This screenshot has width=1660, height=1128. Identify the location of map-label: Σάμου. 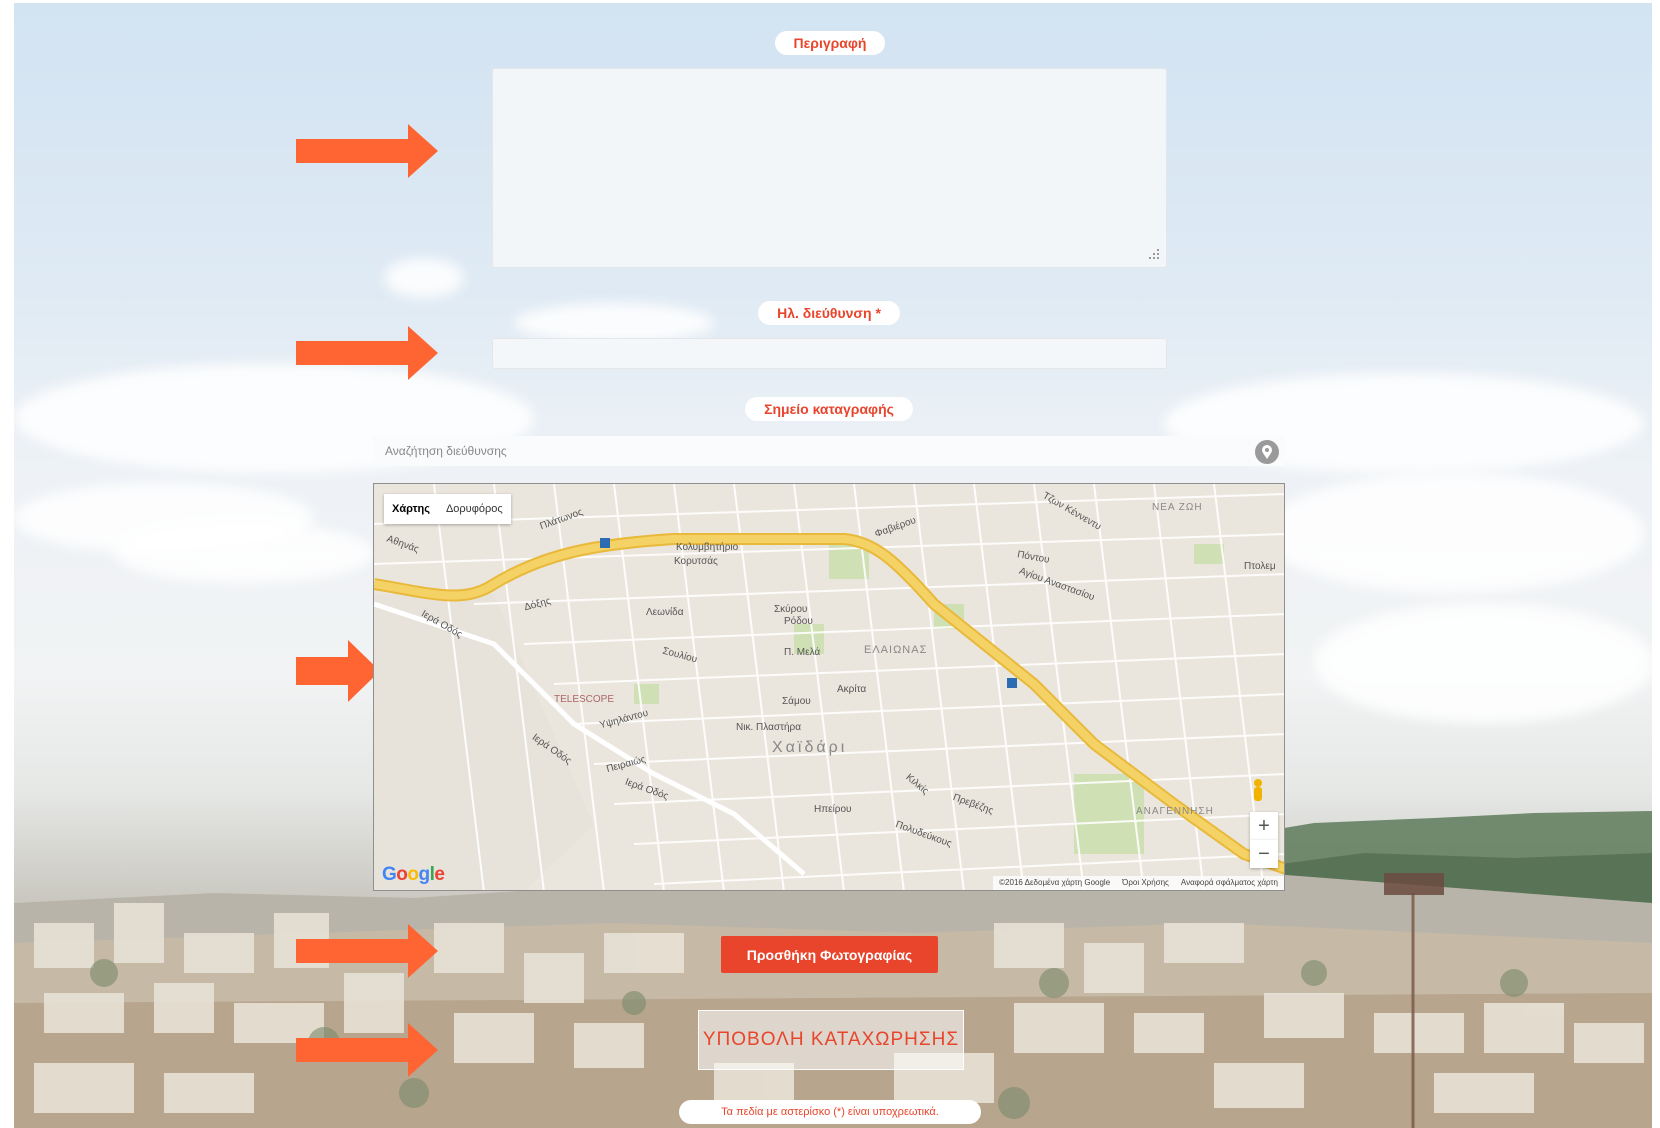
(796, 701).